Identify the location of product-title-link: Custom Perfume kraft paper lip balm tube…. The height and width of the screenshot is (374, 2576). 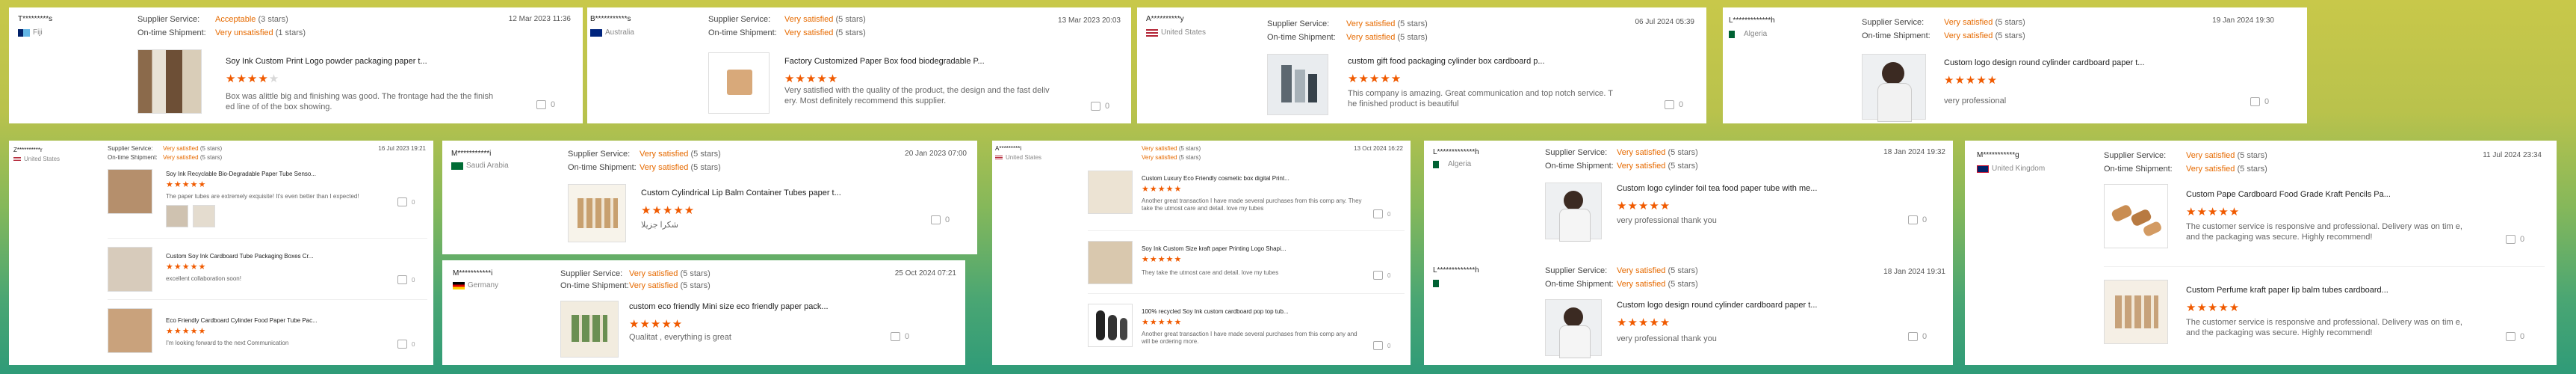
(2335, 290).